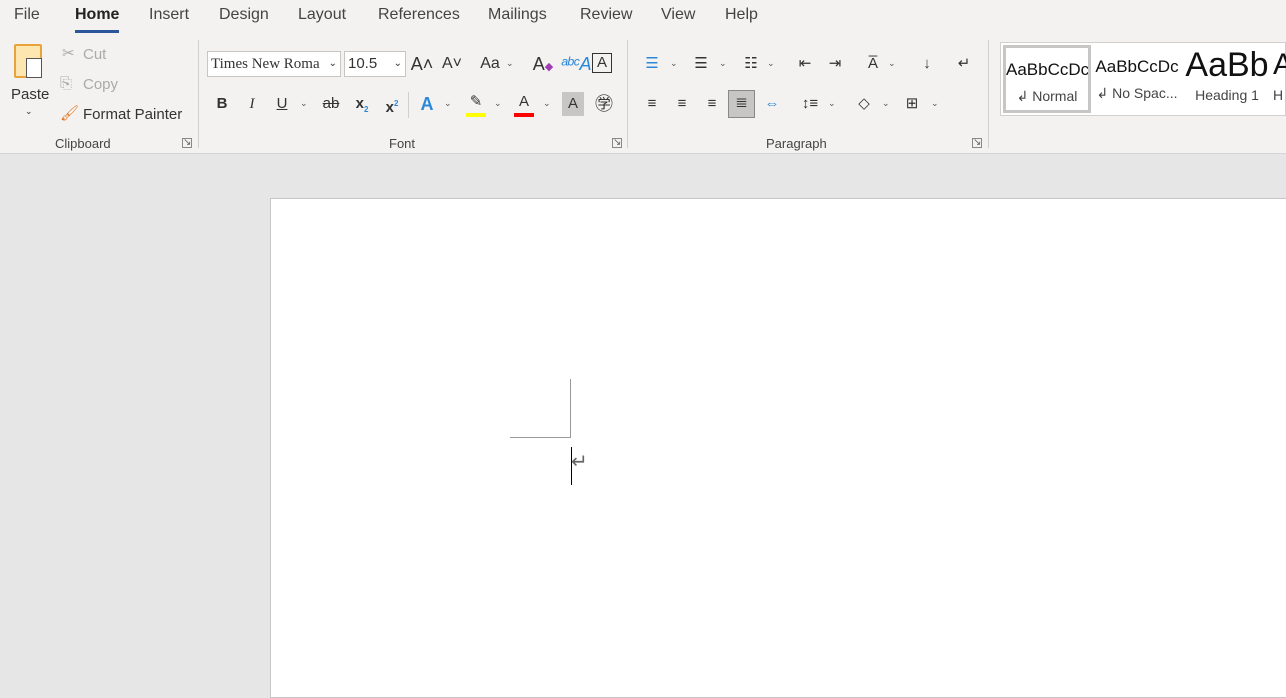  Describe the element at coordinates (604, 104) in the screenshot. I see `enclose-characters-icon: ㊫` at that location.